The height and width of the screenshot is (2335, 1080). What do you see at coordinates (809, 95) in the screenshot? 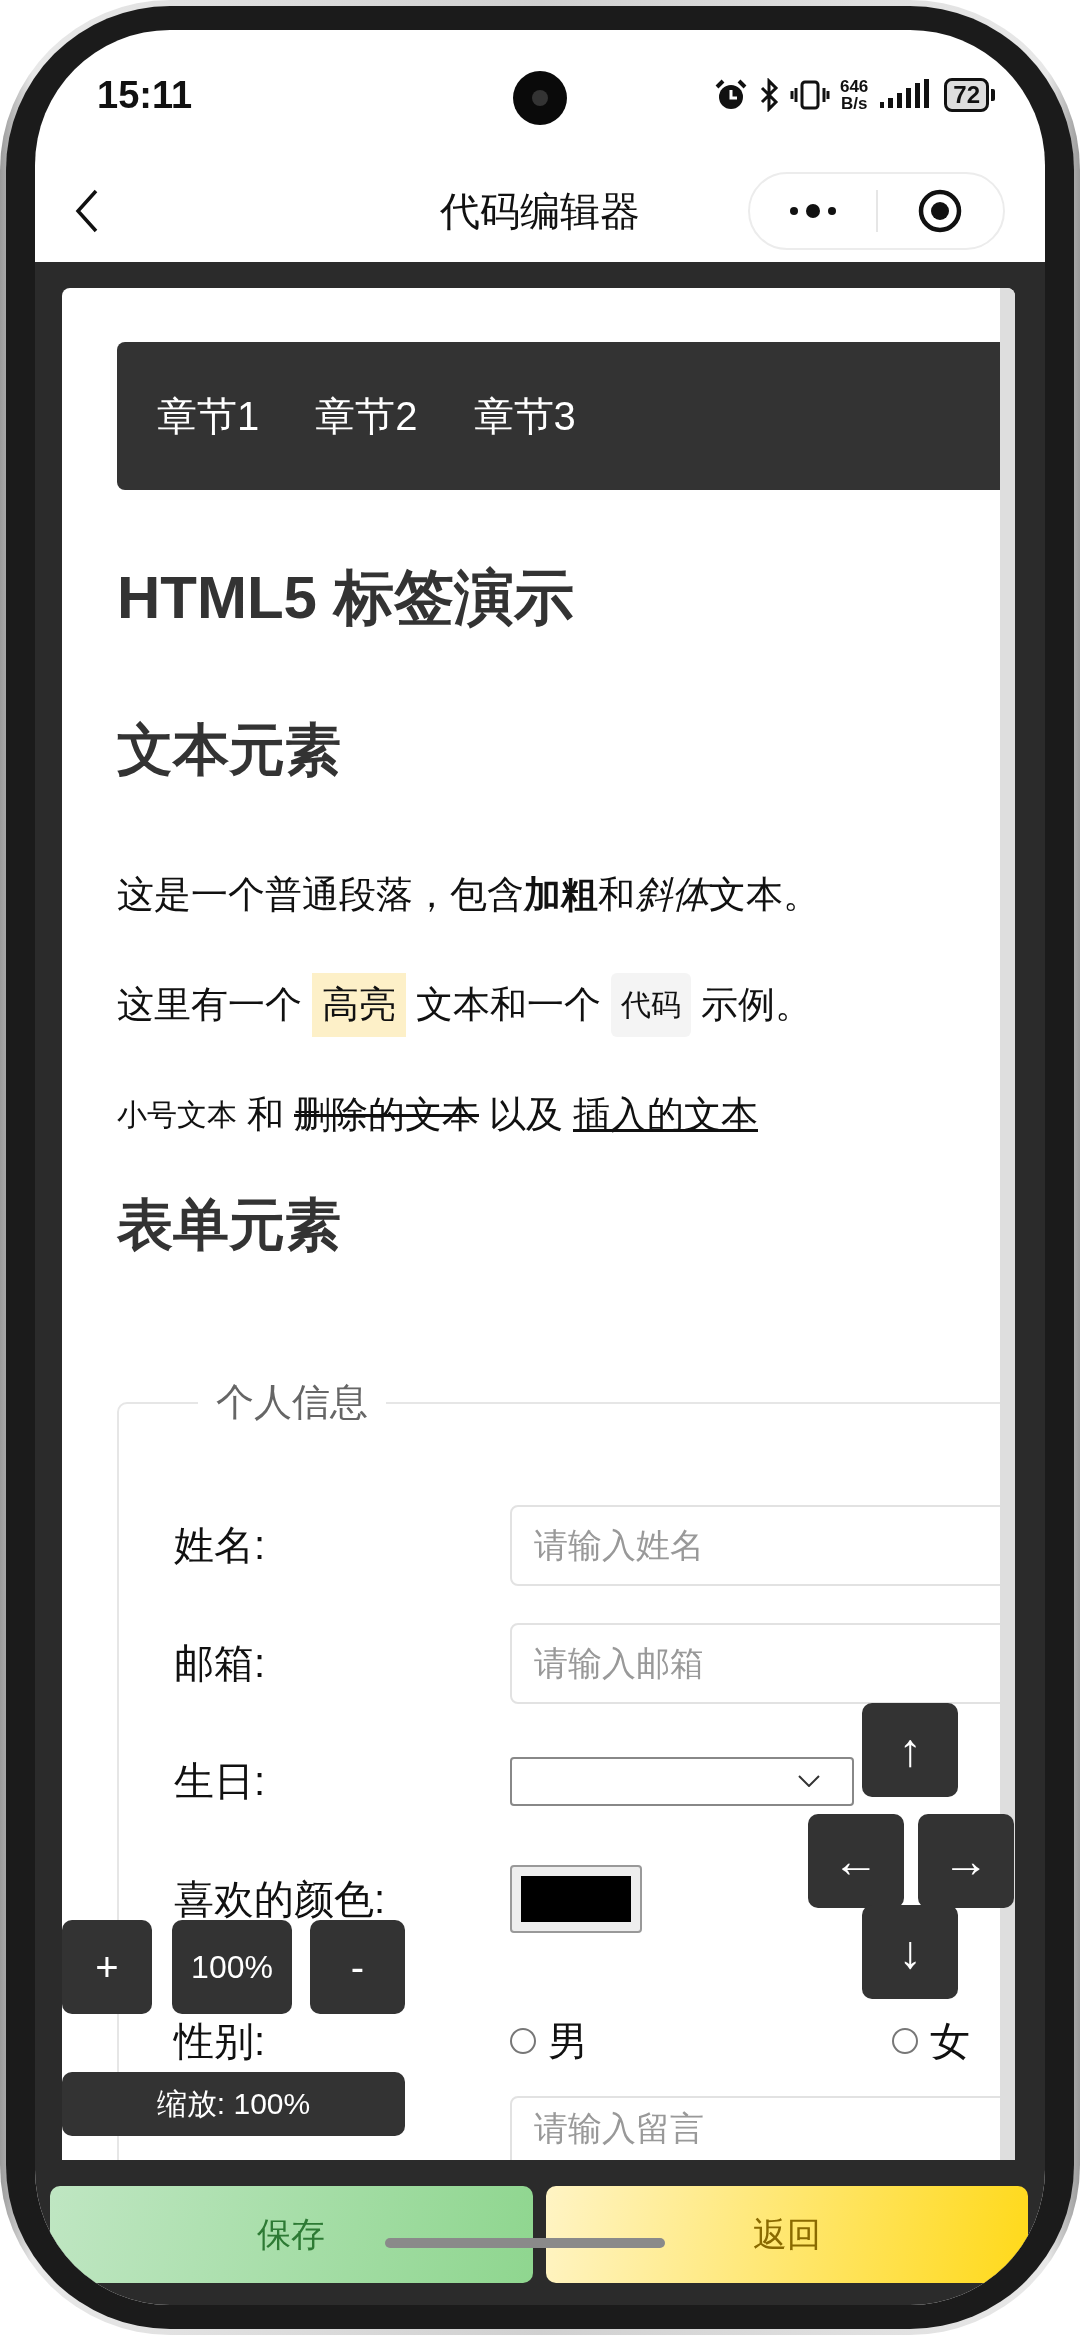
I see `vibrate-icon` at bounding box center [809, 95].